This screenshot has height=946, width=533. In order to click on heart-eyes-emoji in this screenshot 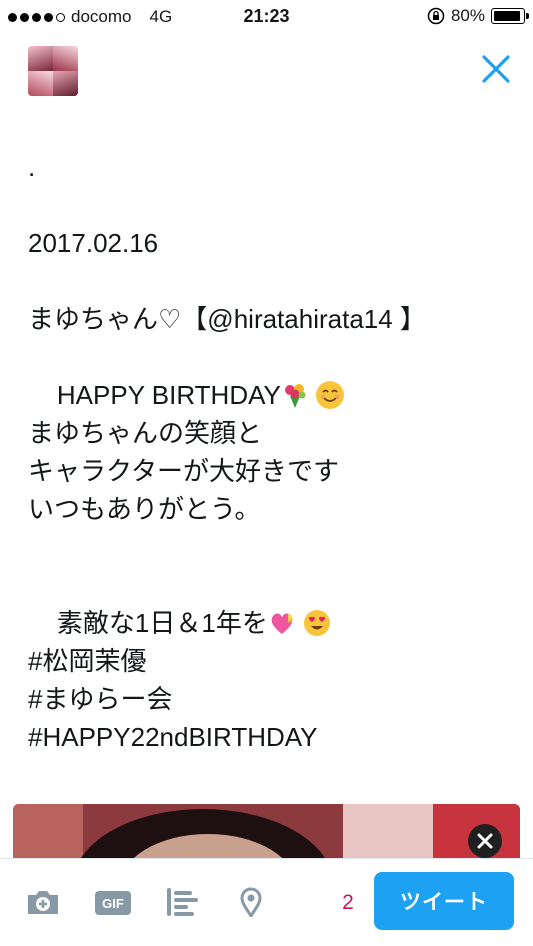, I will do `click(317, 623)`.